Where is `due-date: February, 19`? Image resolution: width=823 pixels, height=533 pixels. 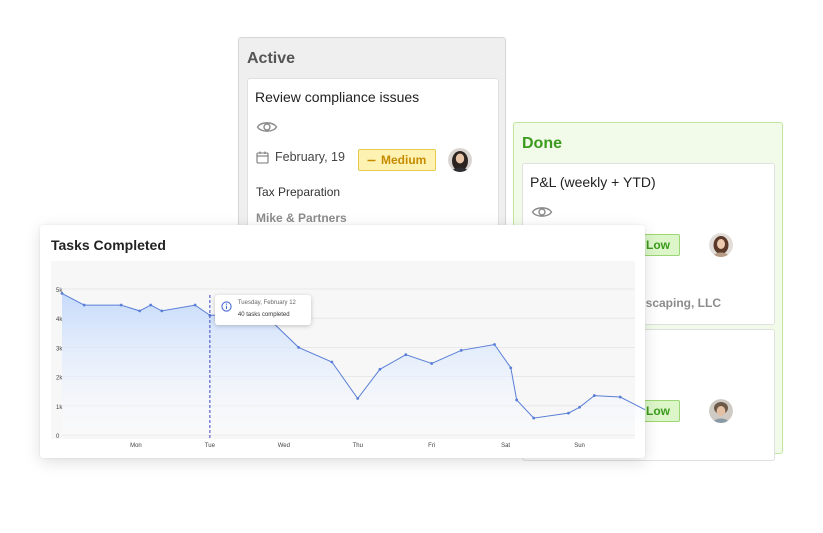
due-date: February, 19 is located at coordinates (300, 157).